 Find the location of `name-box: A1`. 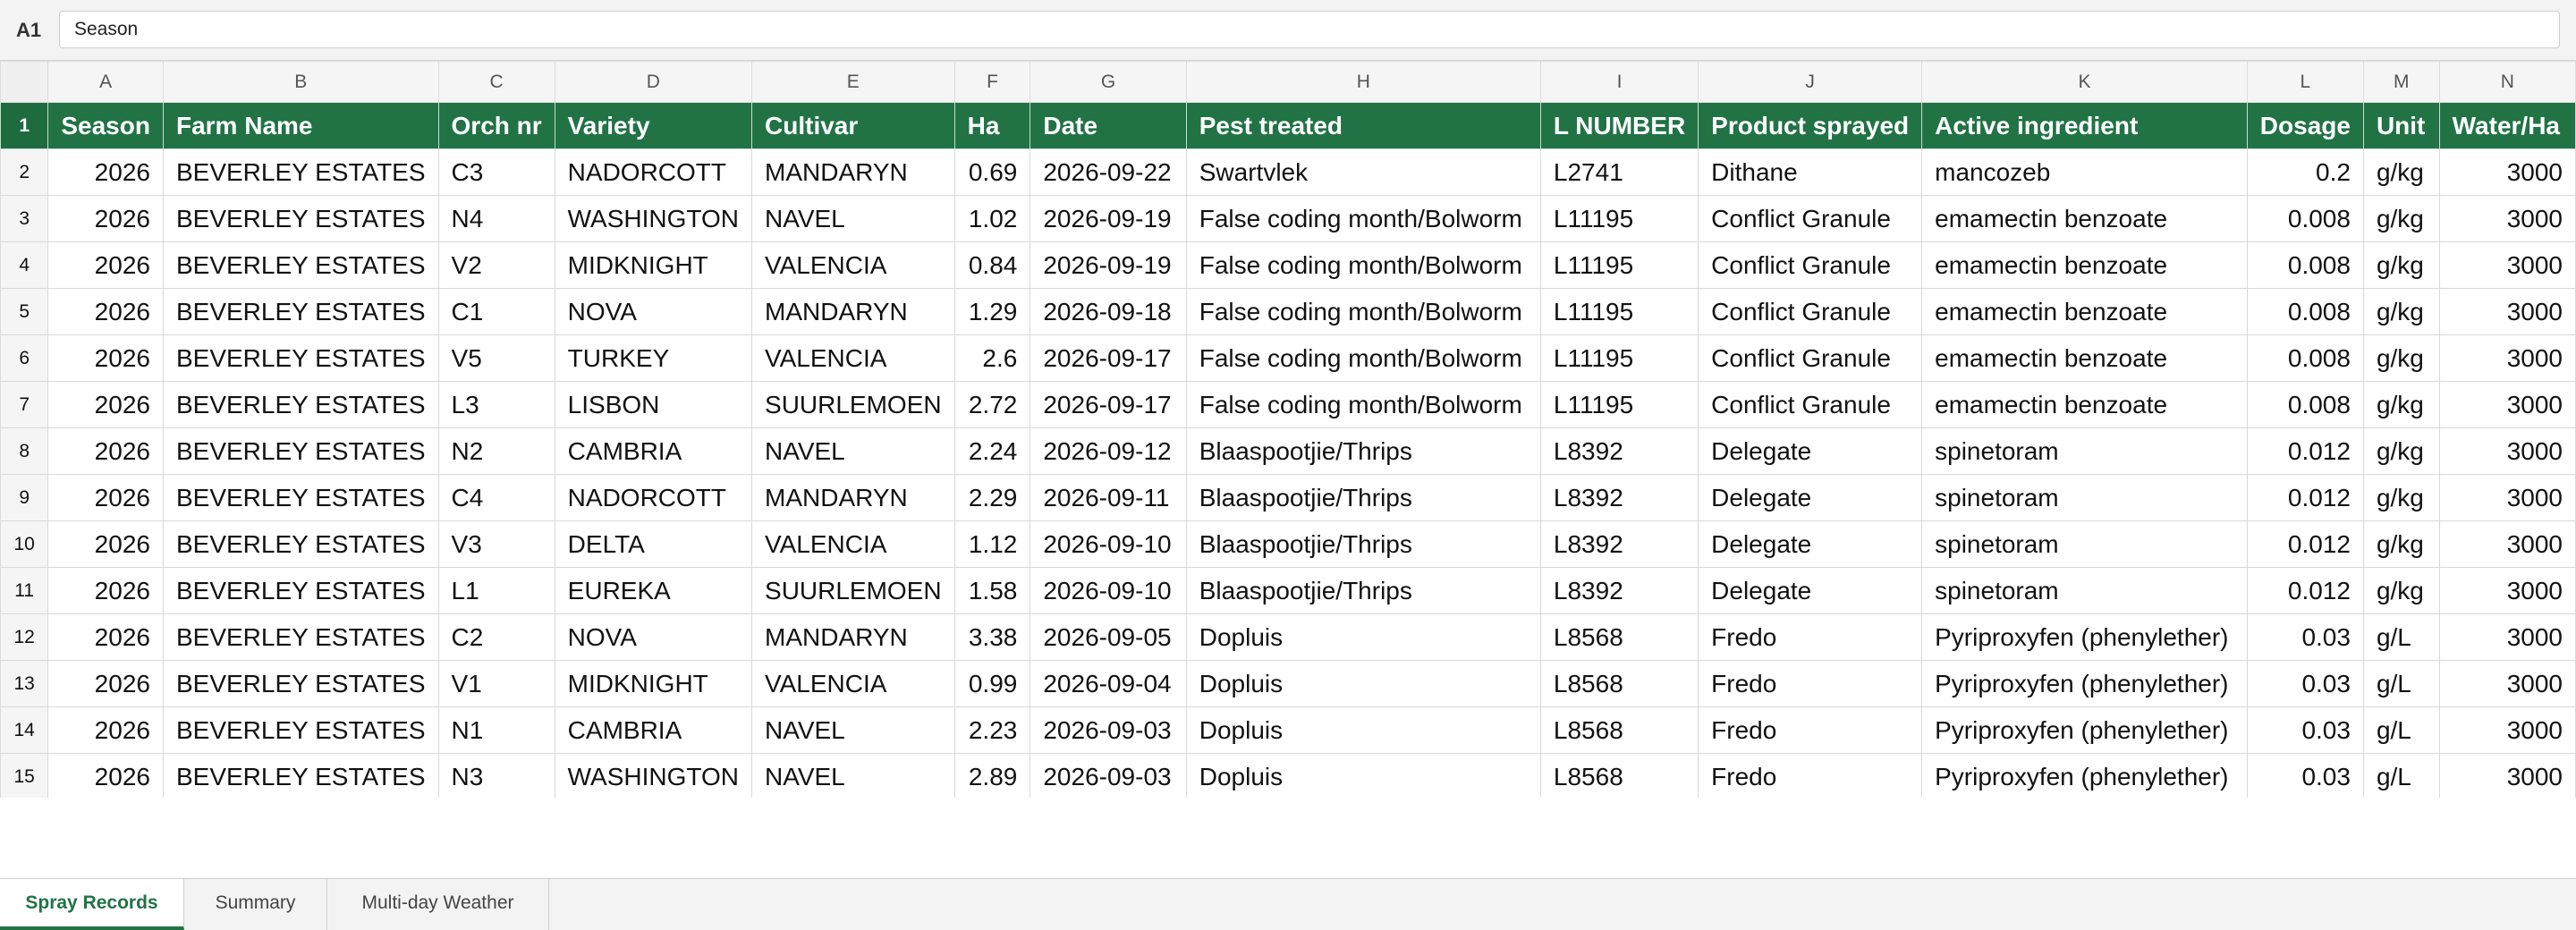

name-box: A1 is located at coordinates (28, 30).